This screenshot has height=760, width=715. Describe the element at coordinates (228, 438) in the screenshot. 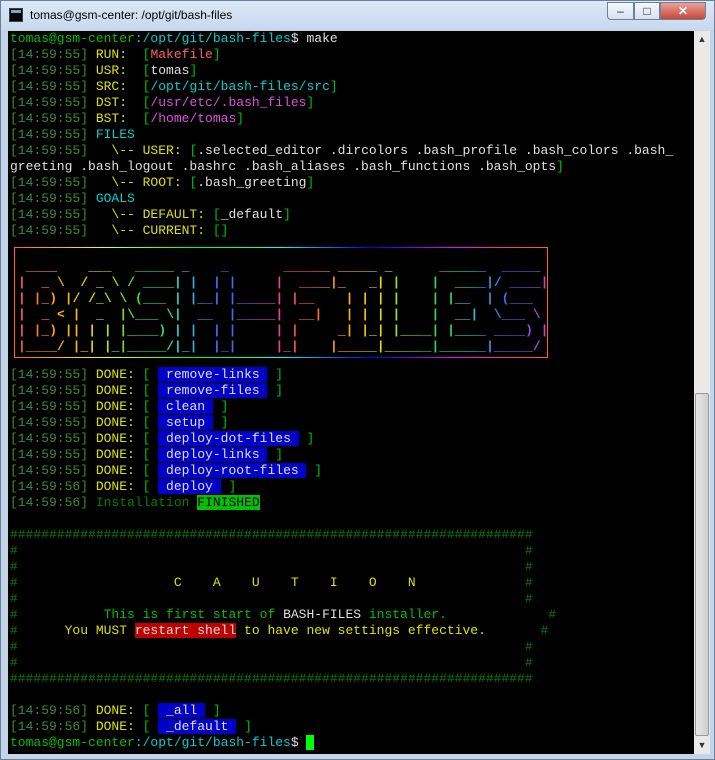

I see `terminal-text: deploy-dot-files` at that location.